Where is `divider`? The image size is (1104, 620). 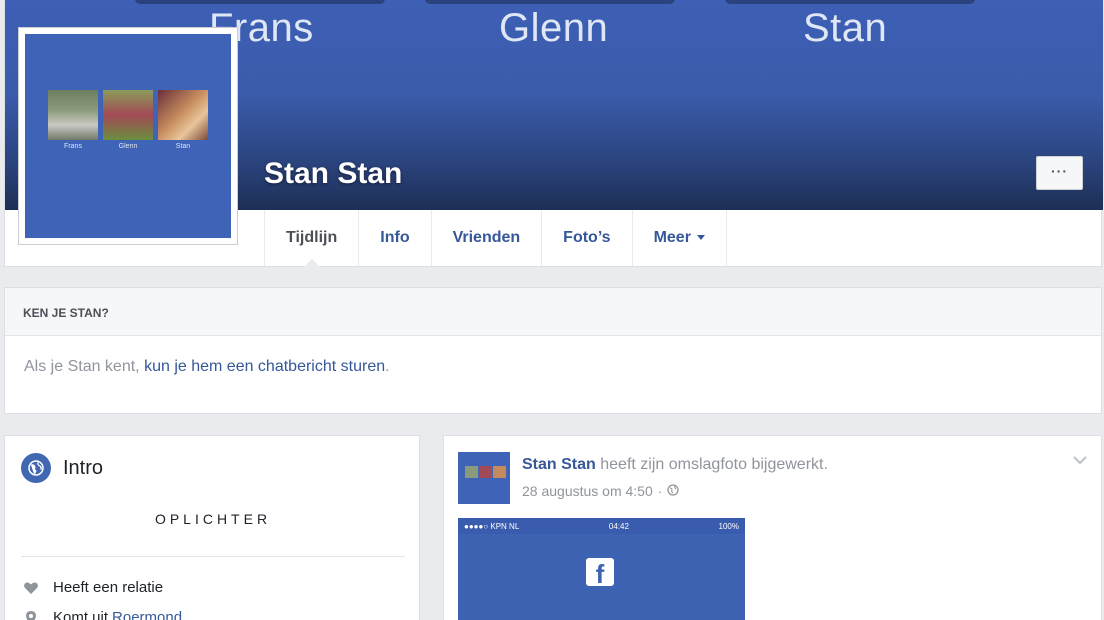
divider is located at coordinates (213, 556).